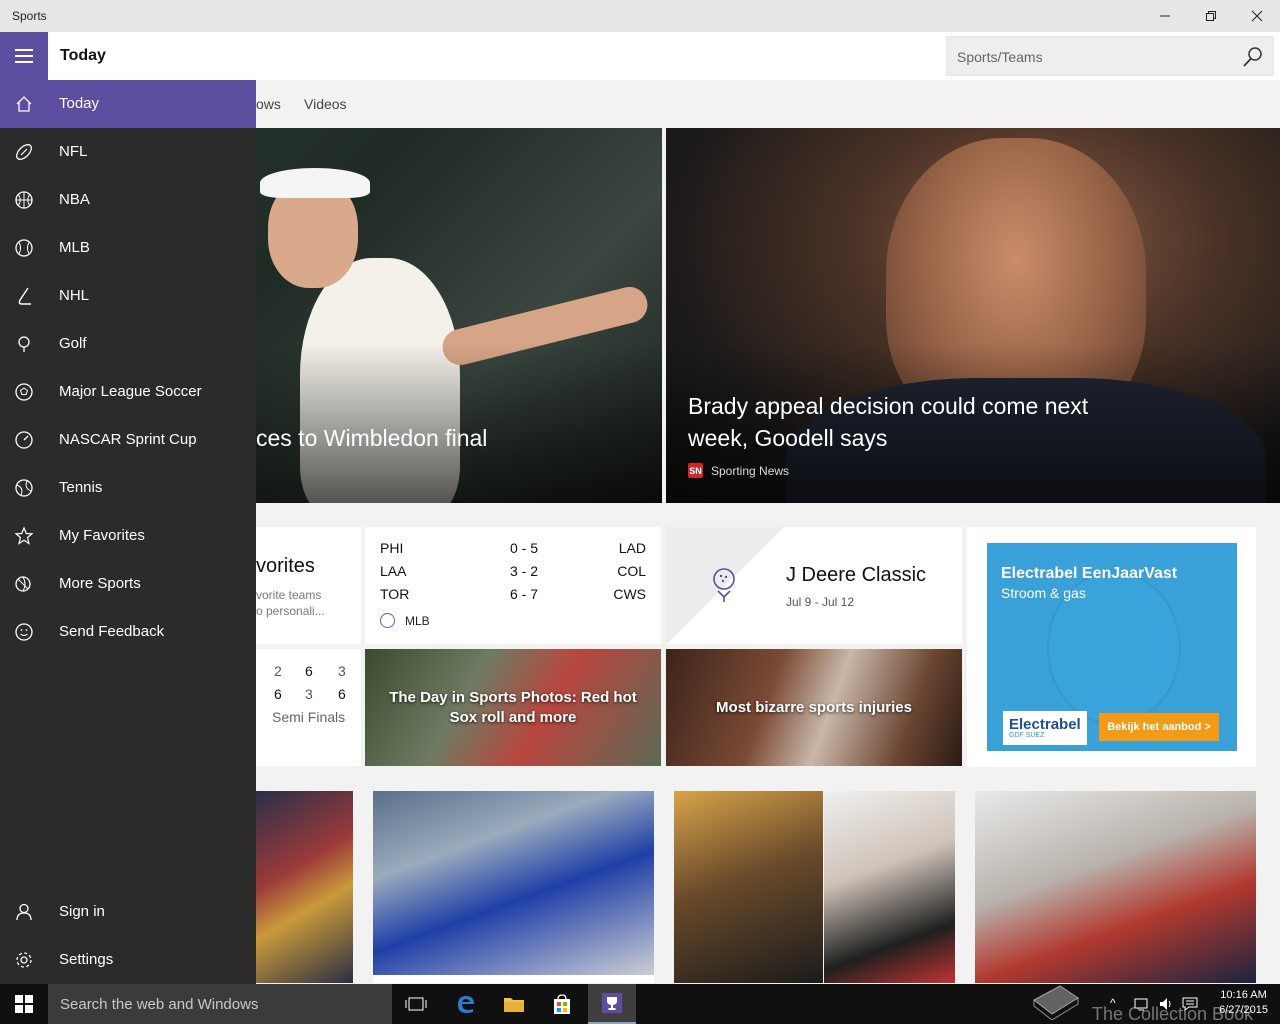 The width and height of the screenshot is (1280, 1024). Describe the element at coordinates (159, 1004) in the screenshot. I see `taskbar-search-placeholder: Search the web and Windows` at that location.